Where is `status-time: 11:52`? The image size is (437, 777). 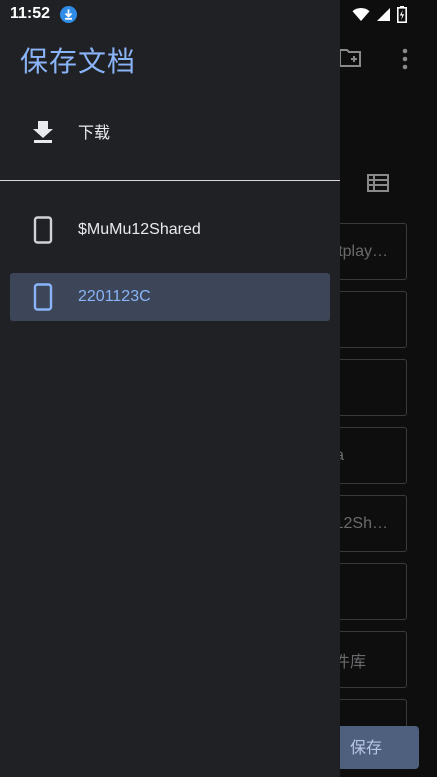
status-time: 11:52 is located at coordinates (30, 13).